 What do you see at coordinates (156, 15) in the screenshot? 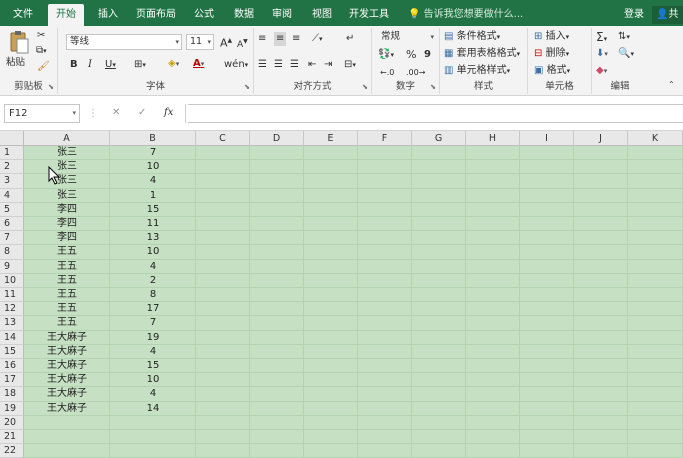
I see `tab-page-layout: 页面布局` at bounding box center [156, 15].